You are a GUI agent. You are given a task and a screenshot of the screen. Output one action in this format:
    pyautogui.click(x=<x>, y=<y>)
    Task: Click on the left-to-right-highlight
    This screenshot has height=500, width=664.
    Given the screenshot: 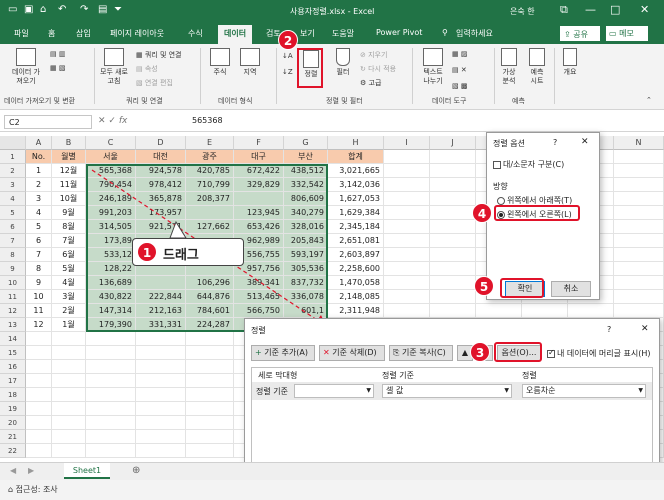 What is the action you would take?
    pyautogui.click(x=537, y=213)
    